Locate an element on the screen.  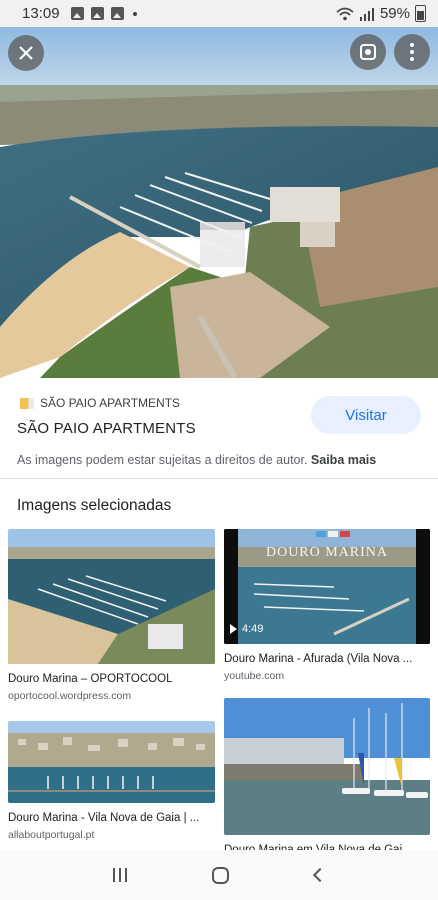
signal-icon is located at coordinates (366, 14).